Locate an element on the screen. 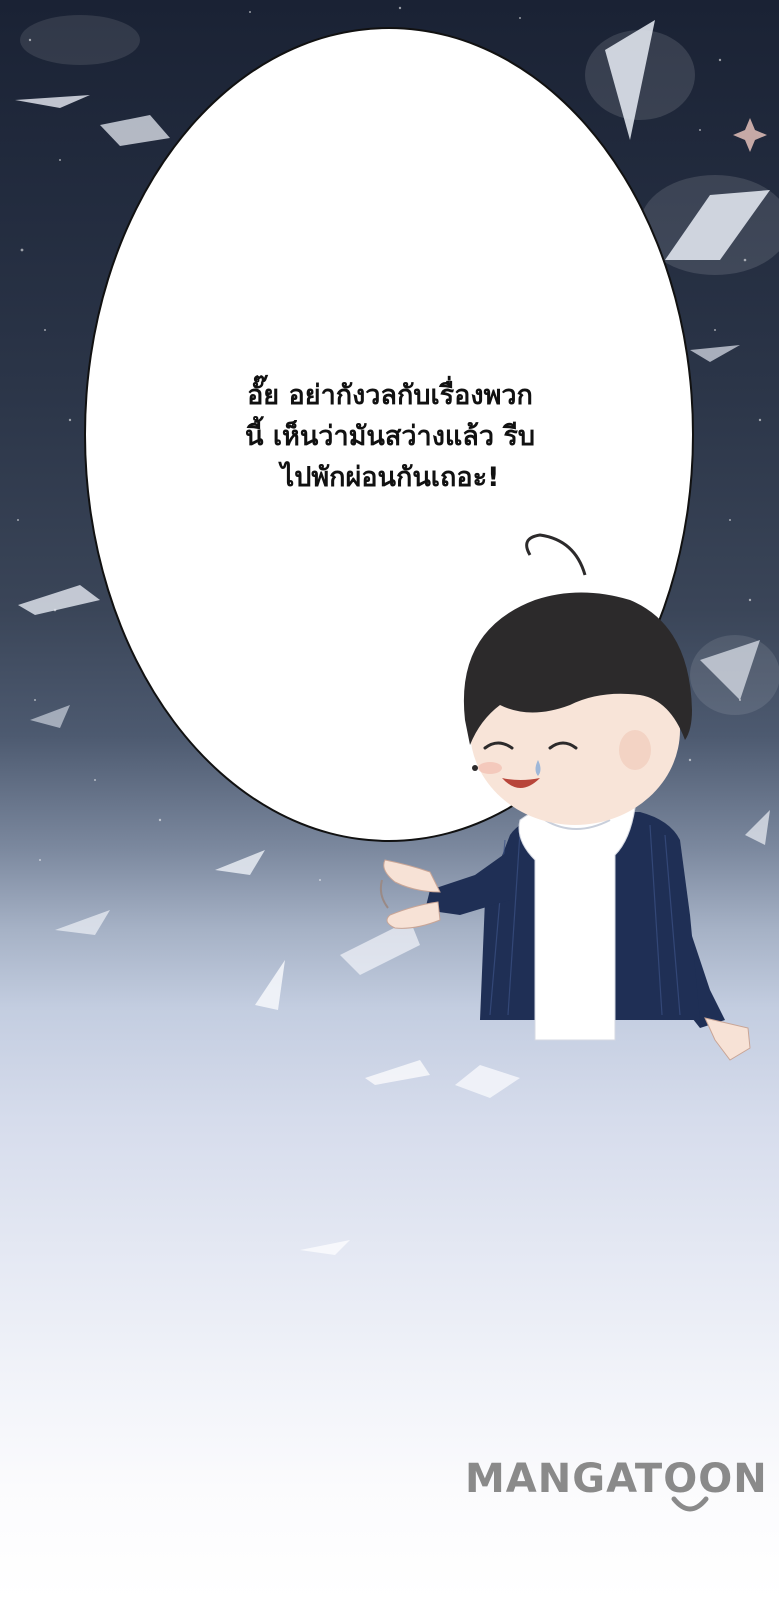 The height and width of the screenshot is (1600, 779). motion-lines is located at coordinates (384, 894).